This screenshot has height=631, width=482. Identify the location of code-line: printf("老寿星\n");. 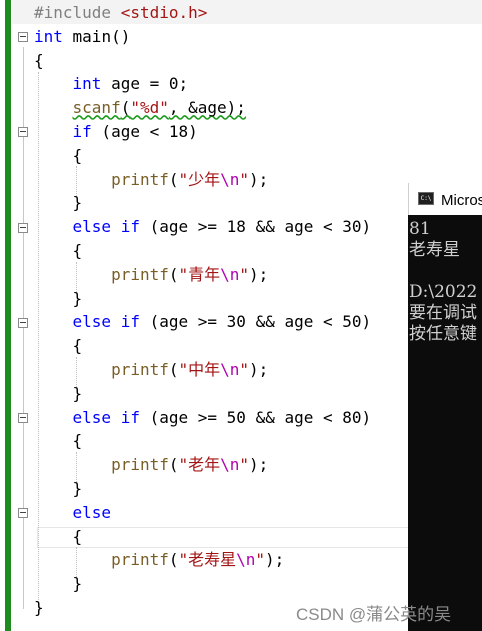
(159, 560).